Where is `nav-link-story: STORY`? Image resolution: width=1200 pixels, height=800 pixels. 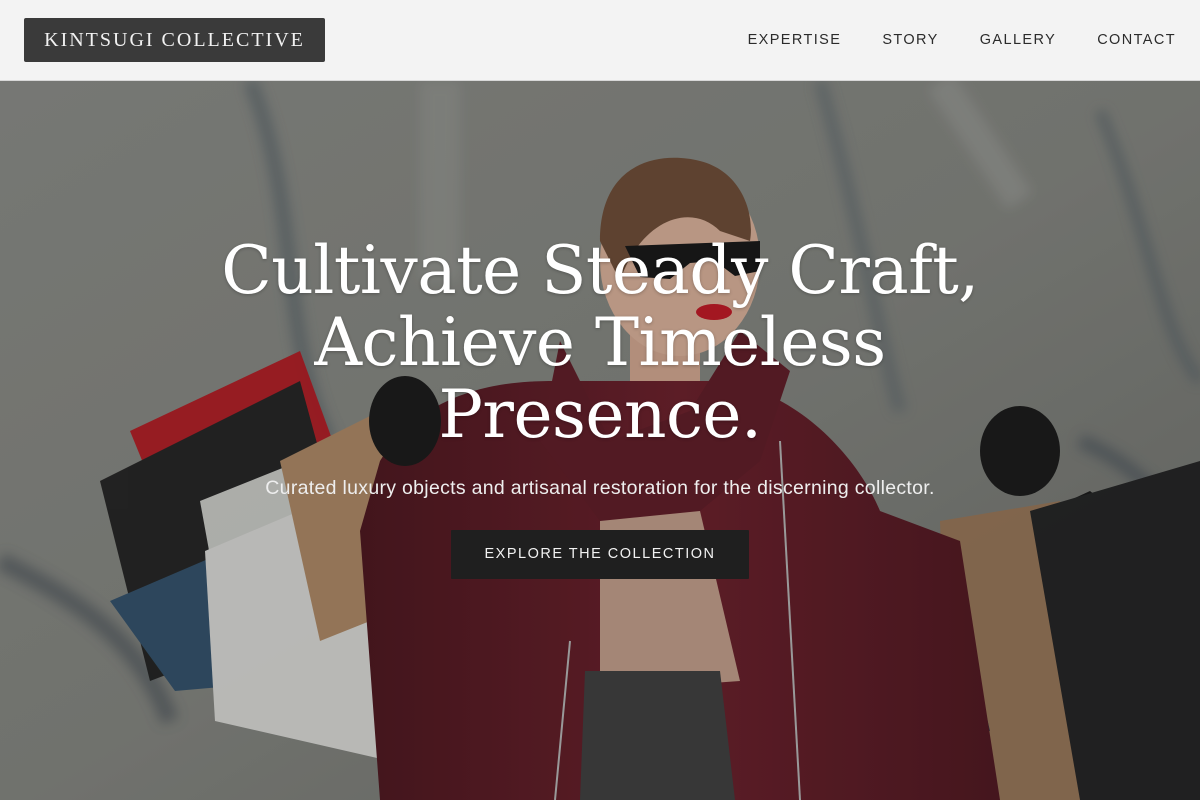 nav-link-story: STORY is located at coordinates (910, 40).